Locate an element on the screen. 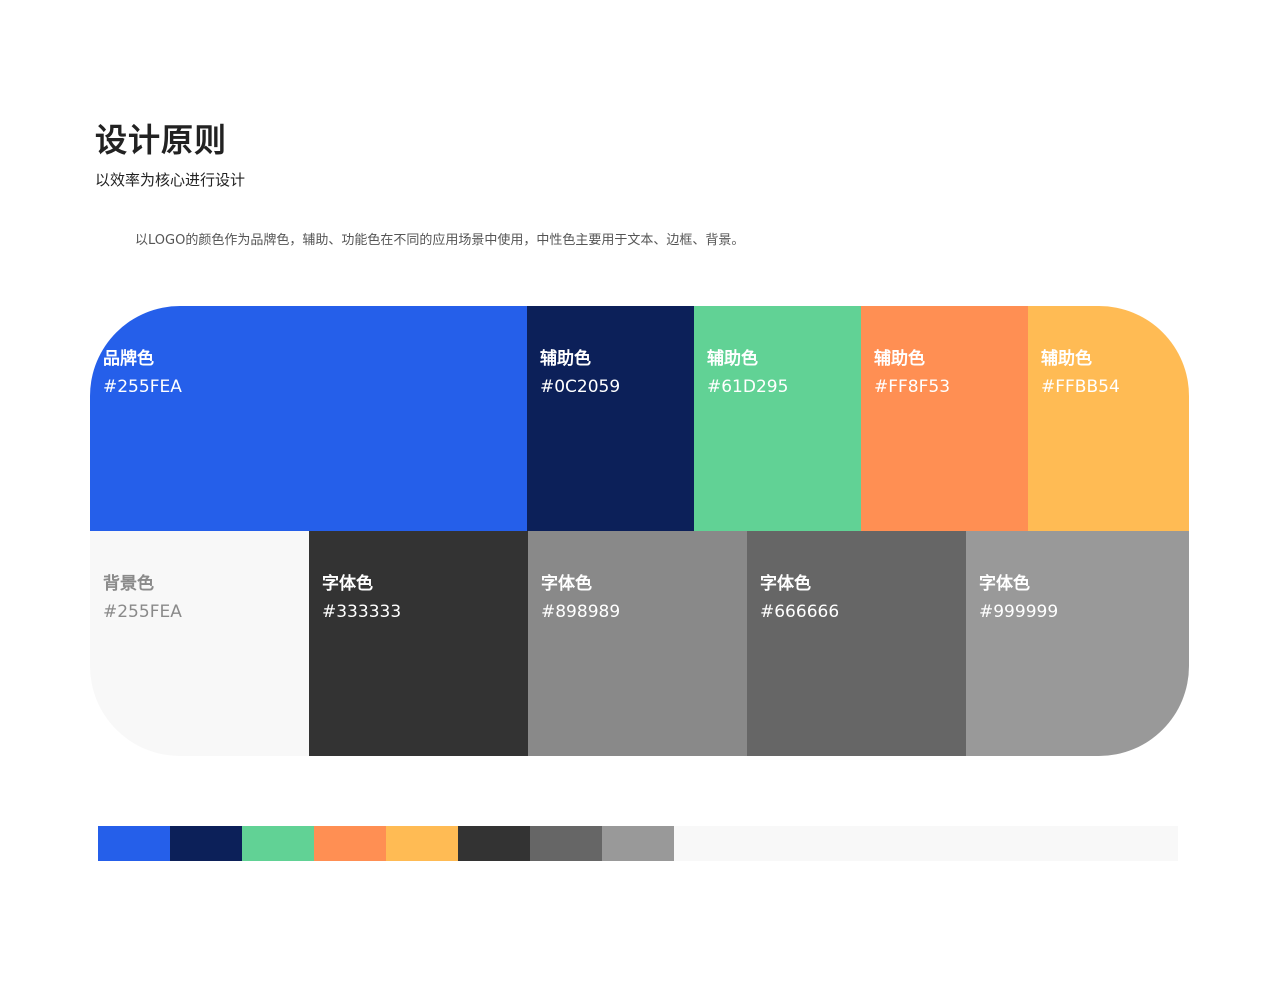 The height and width of the screenshot is (982, 1280). color-tile-hex: #FF8F53 is located at coordinates (912, 387).